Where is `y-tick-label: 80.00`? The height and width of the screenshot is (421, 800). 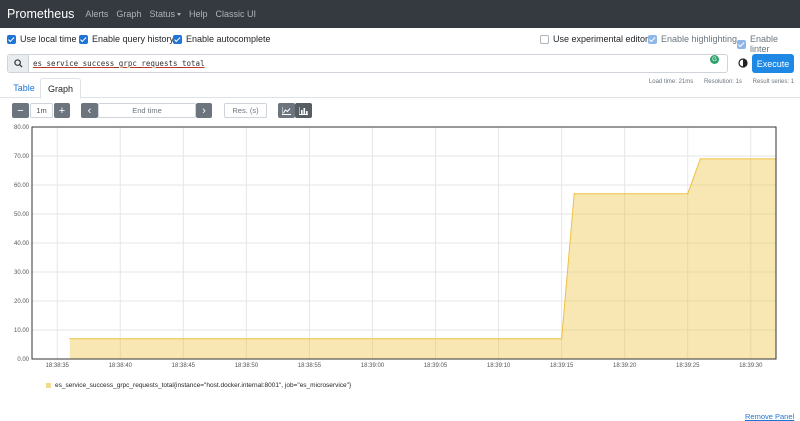
y-tick-label: 80.00 is located at coordinates (22, 128).